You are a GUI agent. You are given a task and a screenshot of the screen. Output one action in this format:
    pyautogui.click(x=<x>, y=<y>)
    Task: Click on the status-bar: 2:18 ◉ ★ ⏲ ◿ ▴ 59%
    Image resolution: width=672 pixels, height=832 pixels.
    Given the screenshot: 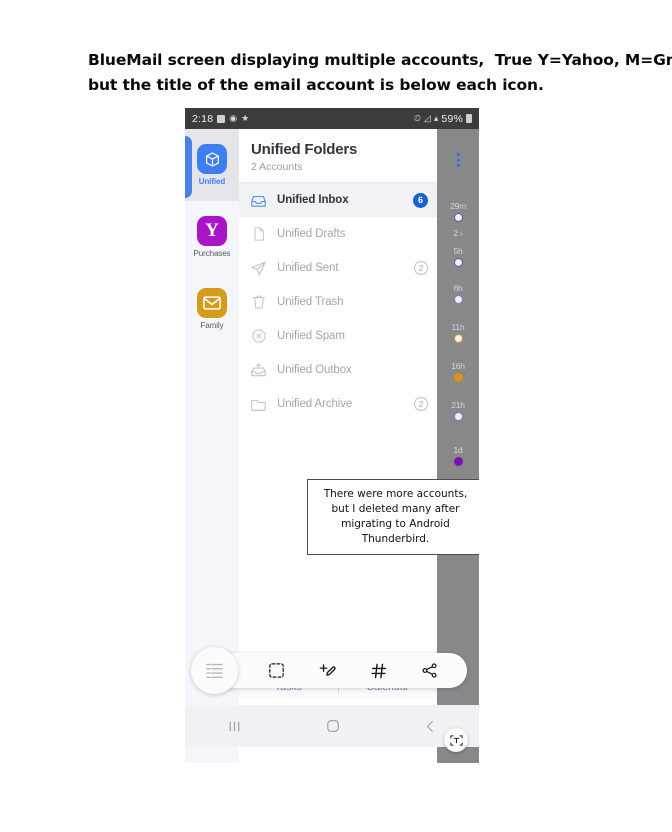 What is the action you would take?
    pyautogui.click(x=332, y=118)
    